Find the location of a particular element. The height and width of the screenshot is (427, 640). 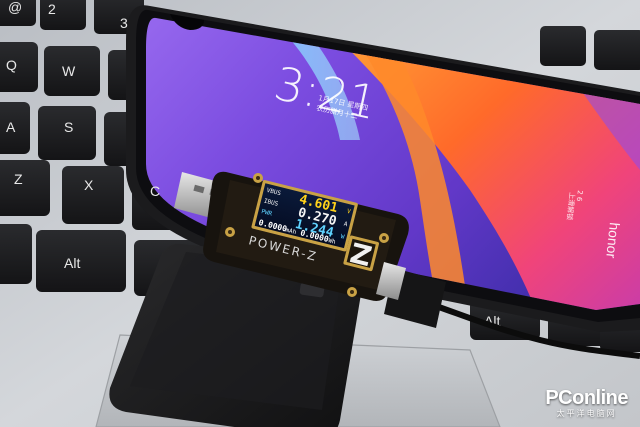

key-s: S is located at coordinates (68, 127).